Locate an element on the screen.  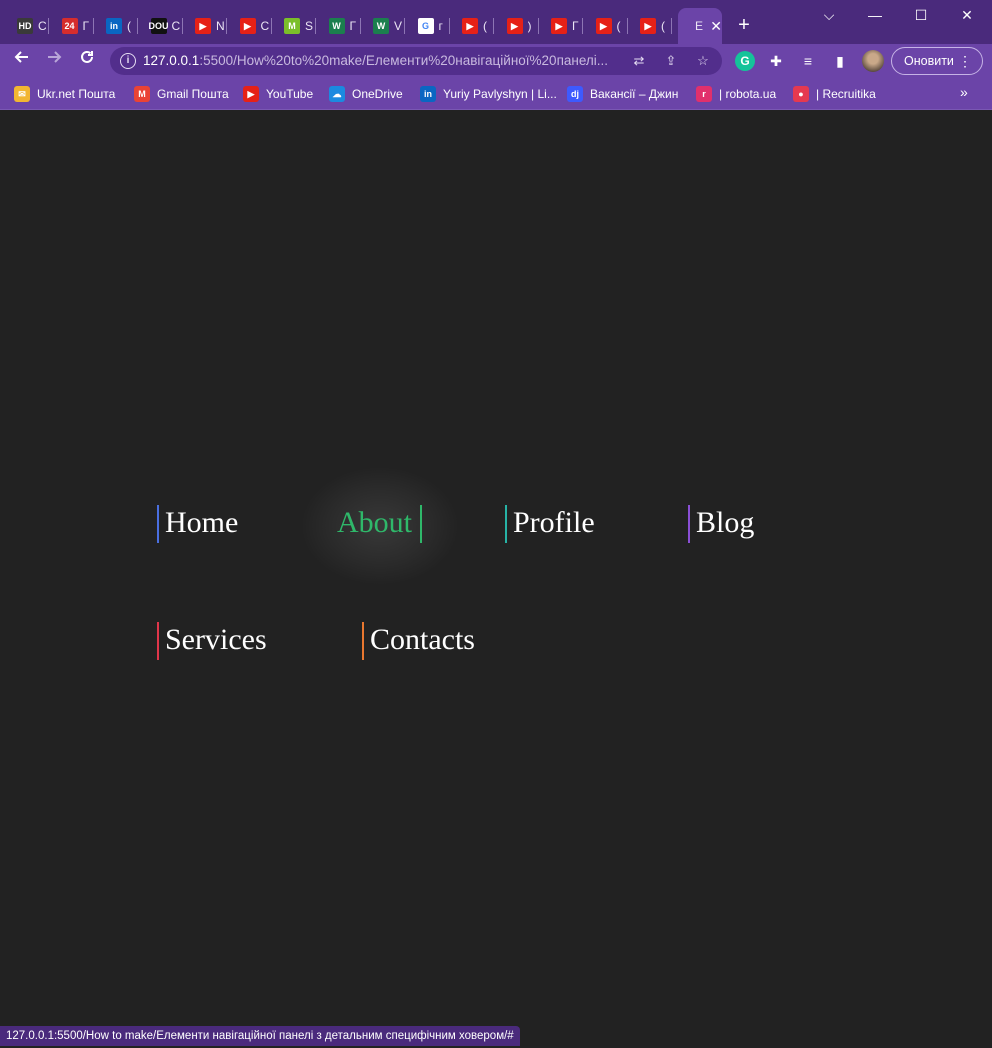
extensions-puzzle-icon: ✚ is located at coordinates (776, 61).